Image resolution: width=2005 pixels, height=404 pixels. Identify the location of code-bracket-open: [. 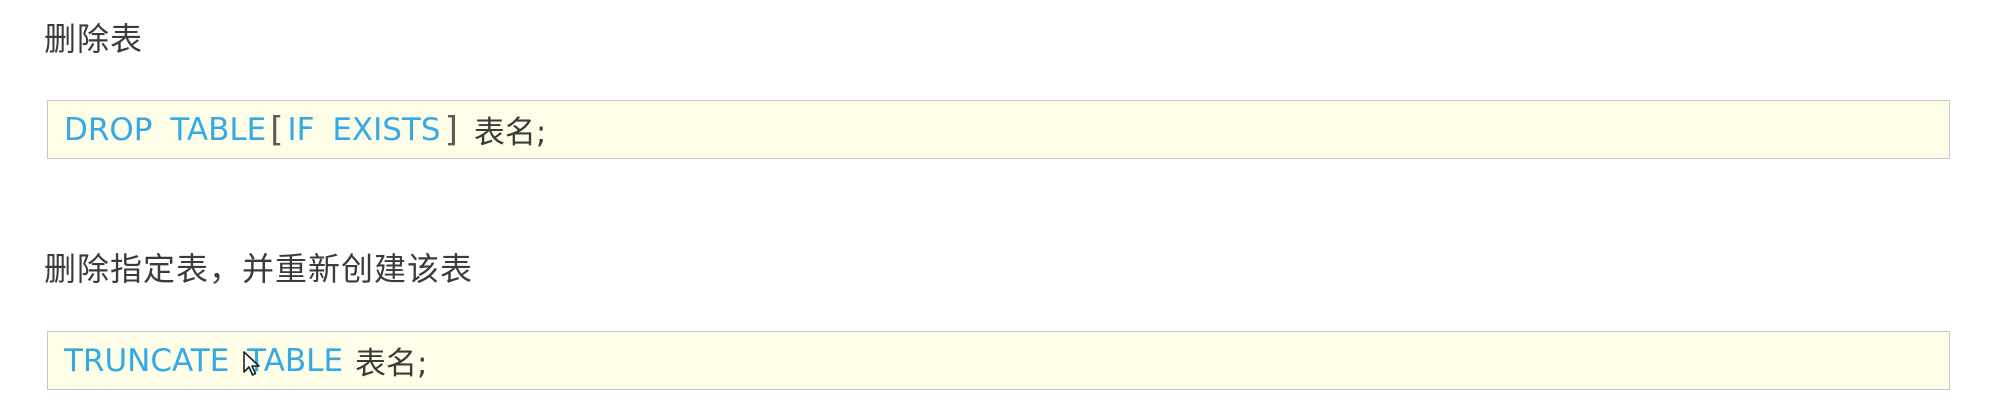
(277, 129).